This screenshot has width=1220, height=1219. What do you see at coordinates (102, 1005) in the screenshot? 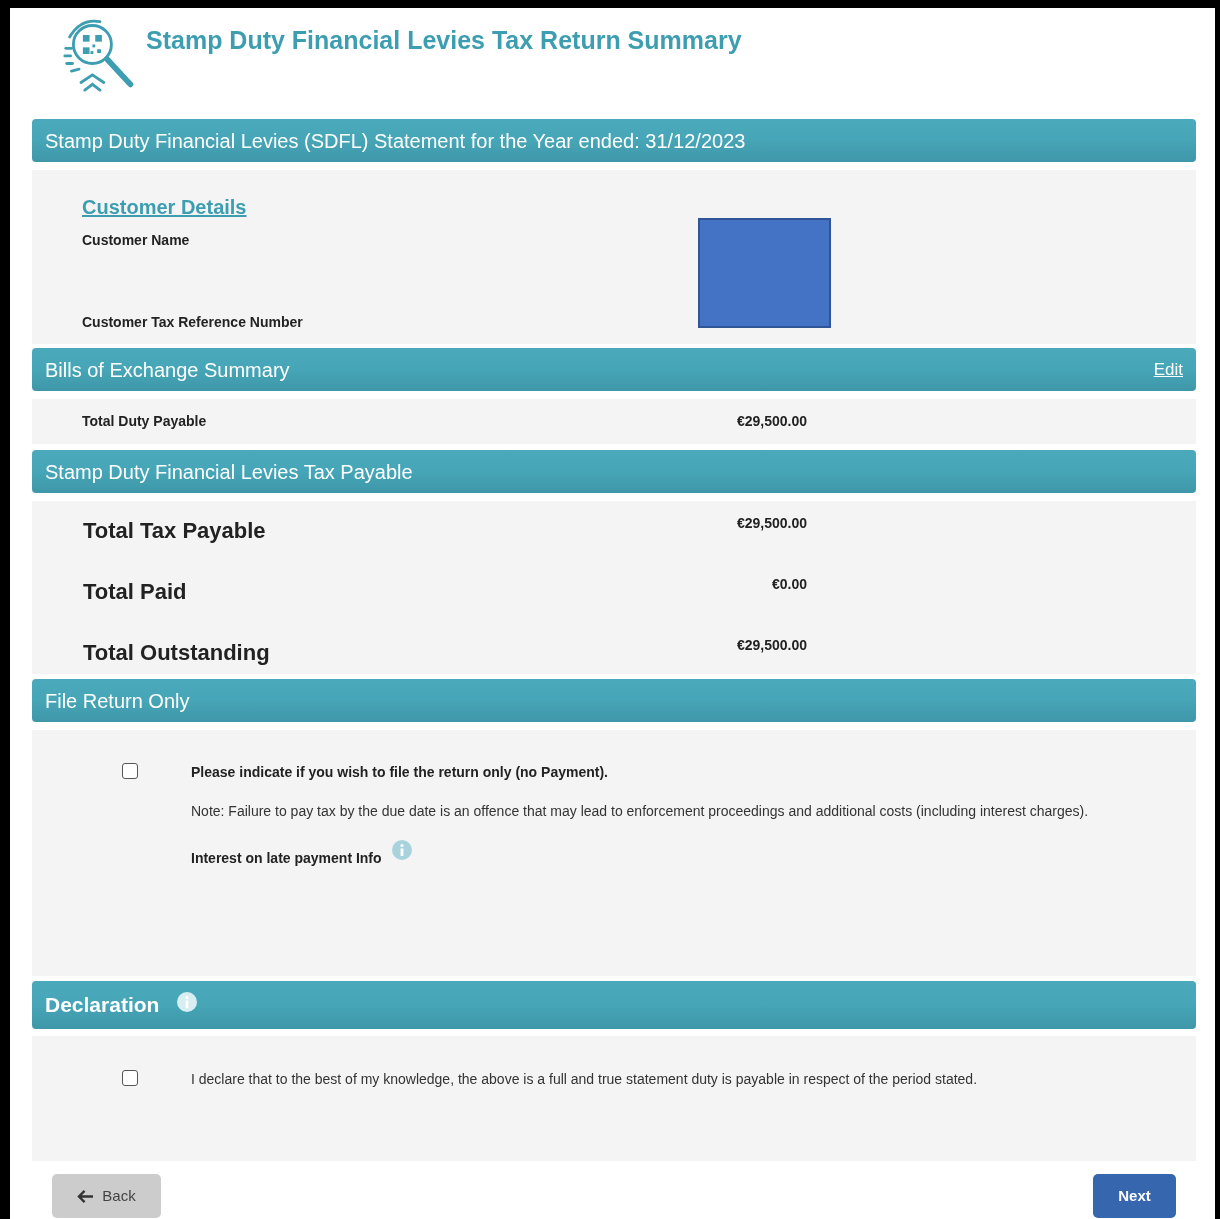
I see `section-title: Declaration` at bounding box center [102, 1005].